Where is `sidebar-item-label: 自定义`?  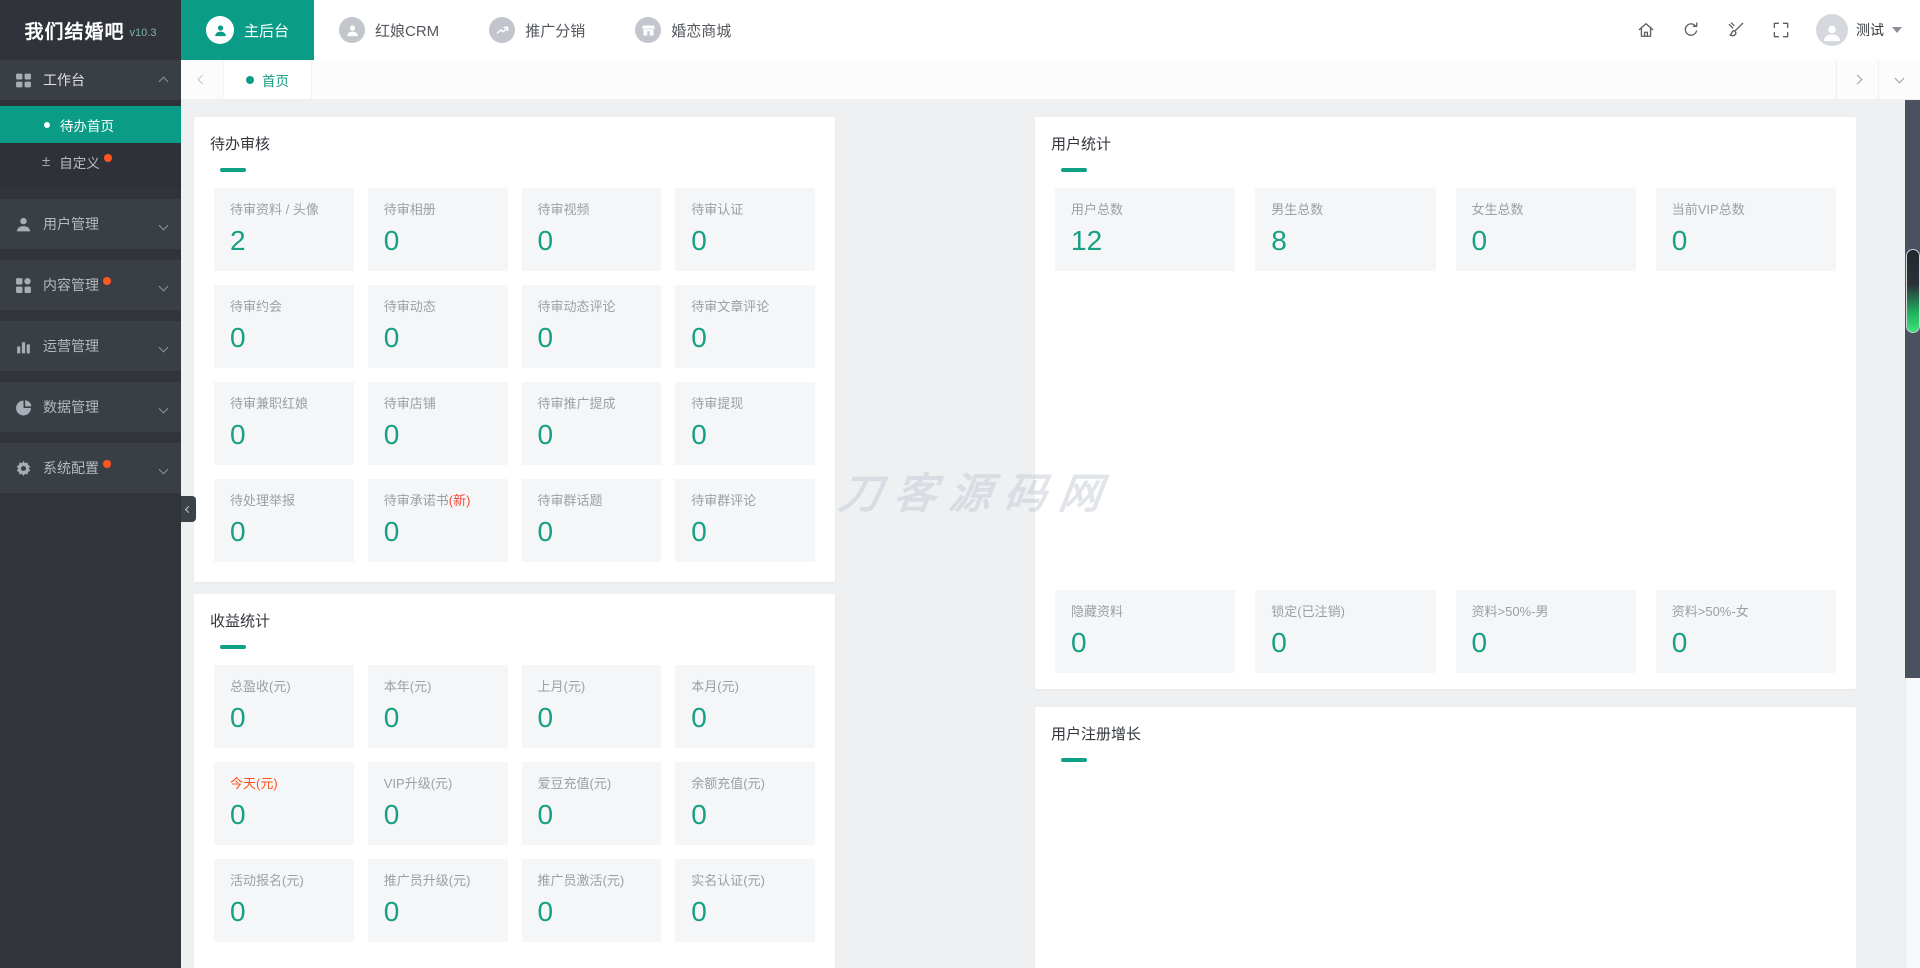
sidebar-item-label: 自定义 is located at coordinates (79, 163).